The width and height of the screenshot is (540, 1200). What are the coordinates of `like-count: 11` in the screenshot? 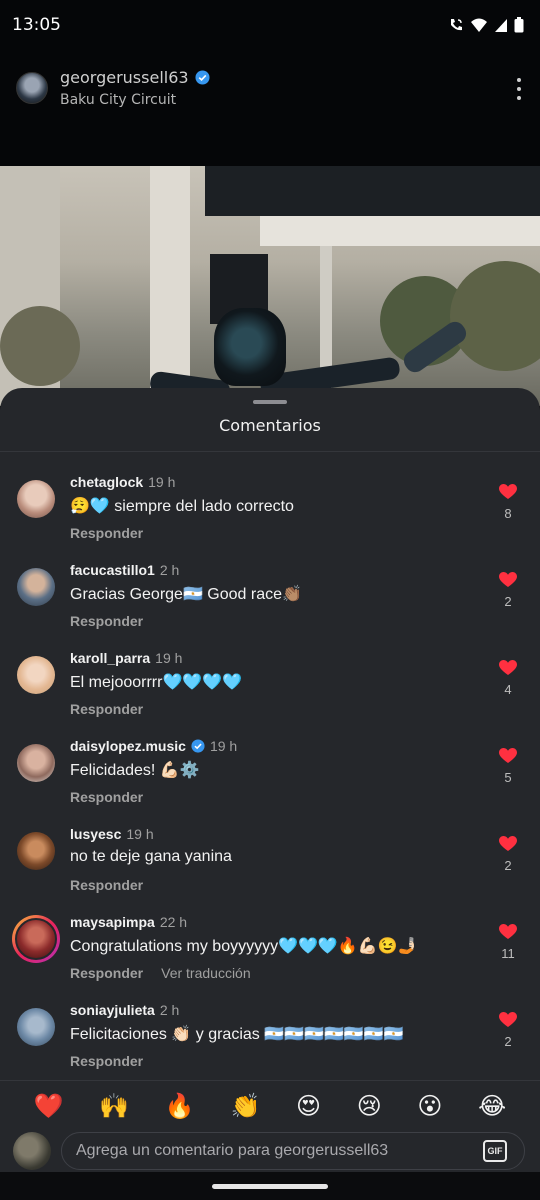 It's located at (508, 953).